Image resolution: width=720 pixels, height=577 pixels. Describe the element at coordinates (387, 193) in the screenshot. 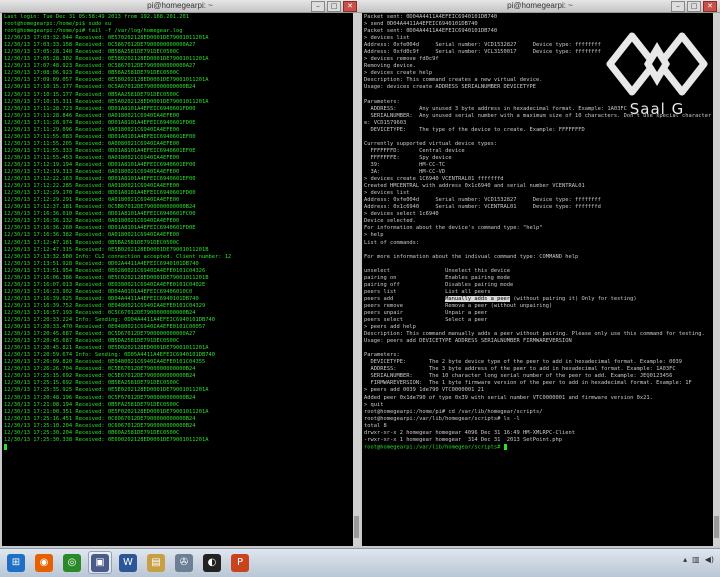

I see `console-line: > devices list` at that location.